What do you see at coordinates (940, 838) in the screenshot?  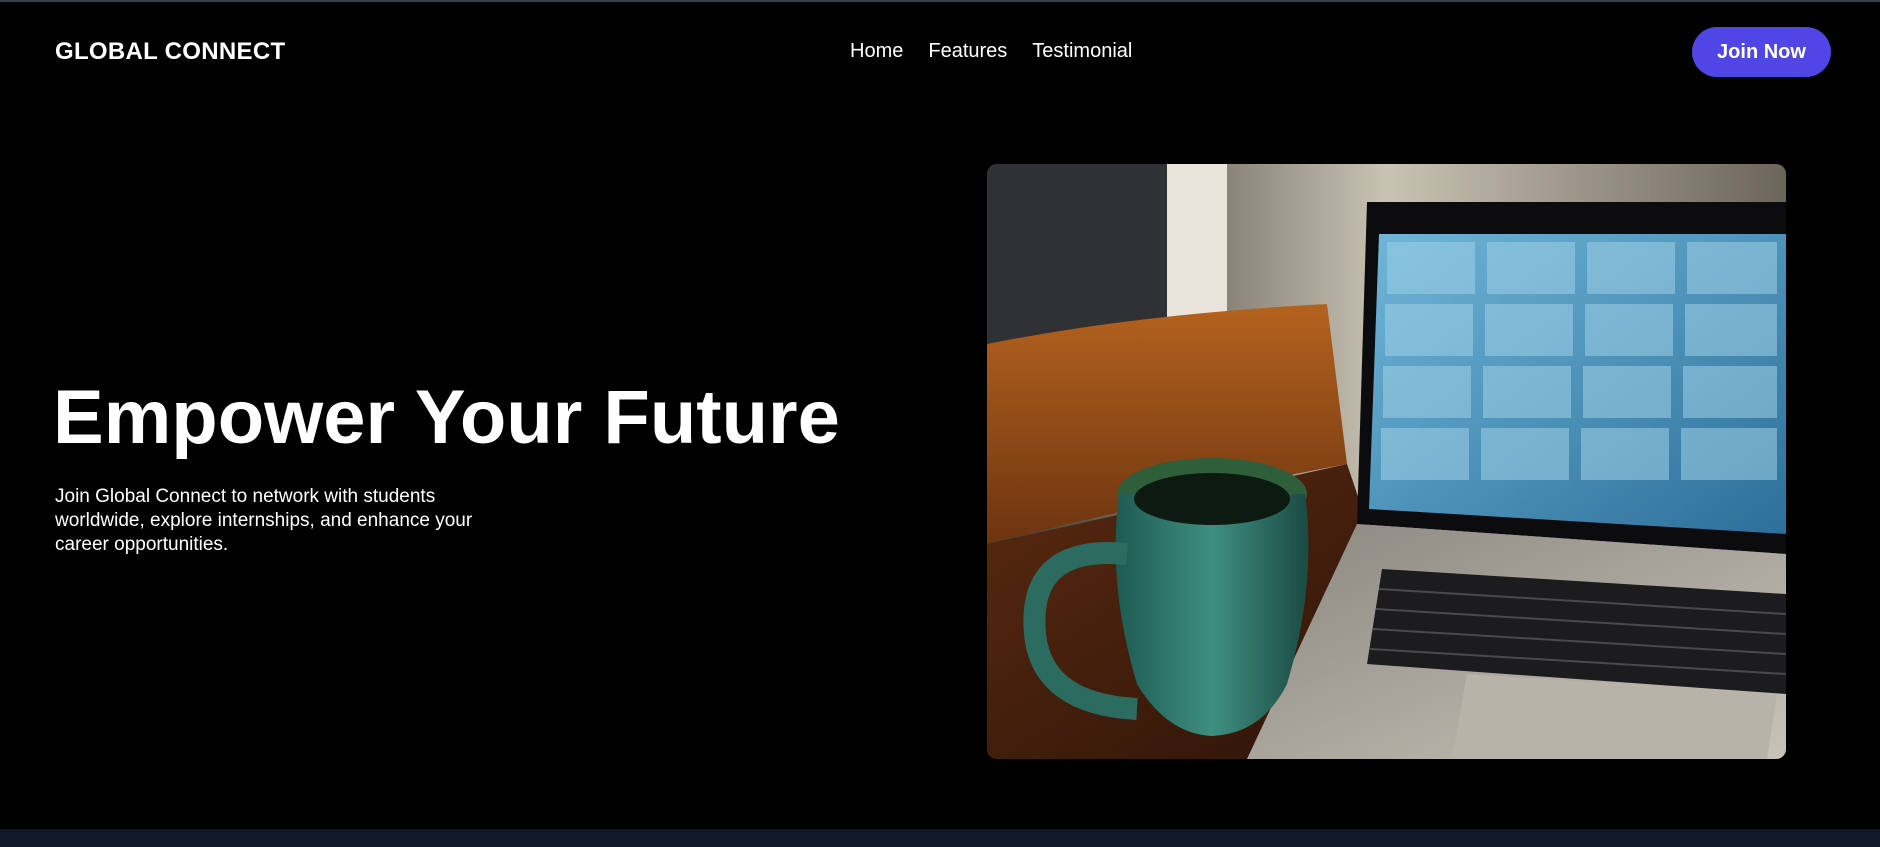 I see `footer-strip` at bounding box center [940, 838].